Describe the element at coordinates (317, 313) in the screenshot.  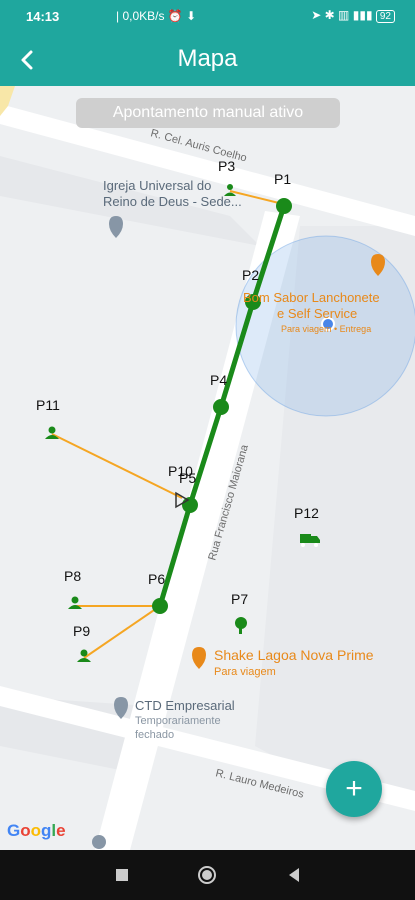
I see `poi-bomsabor-line2: e Self Service` at that location.